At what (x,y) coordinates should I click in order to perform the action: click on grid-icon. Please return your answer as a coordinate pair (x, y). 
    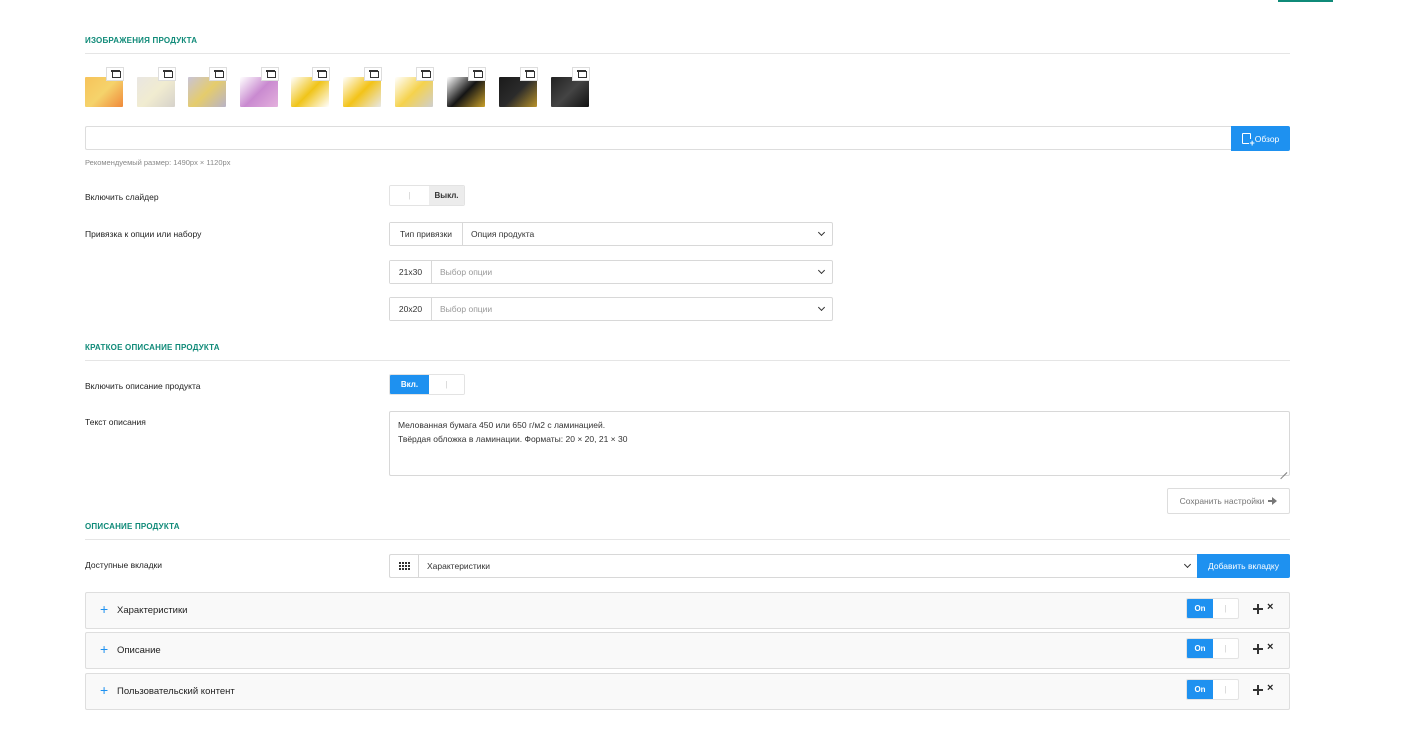
    Looking at the image, I should click on (404, 566).